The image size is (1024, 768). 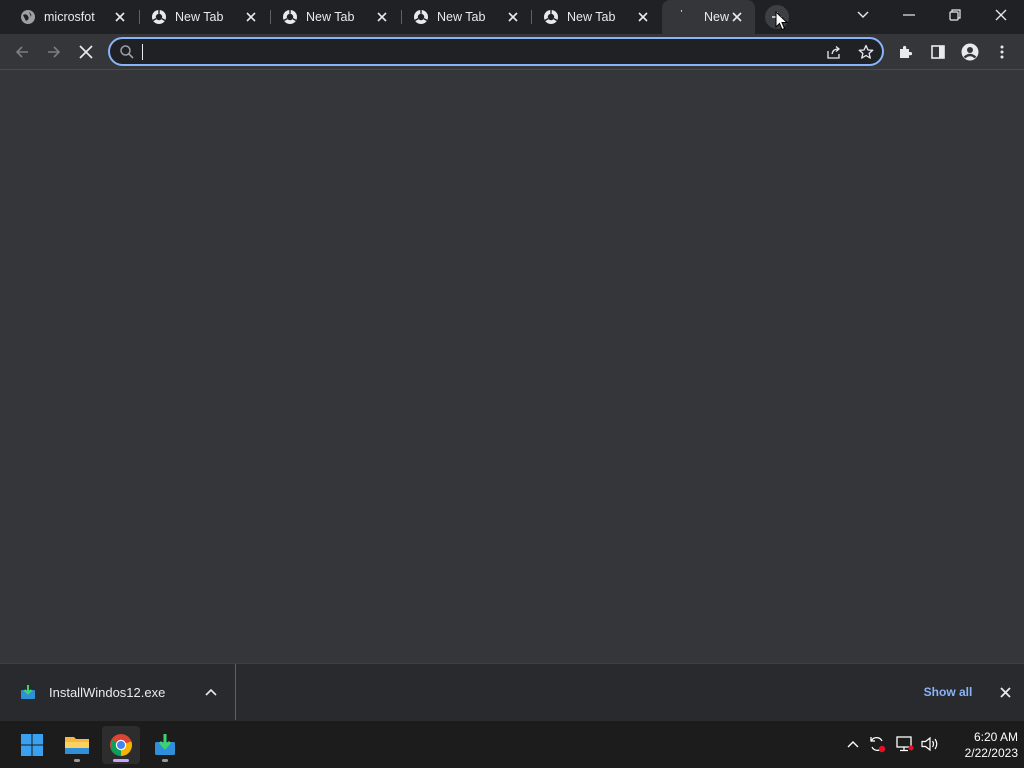 I want to click on extensions-button, so click(x=906, y=52).